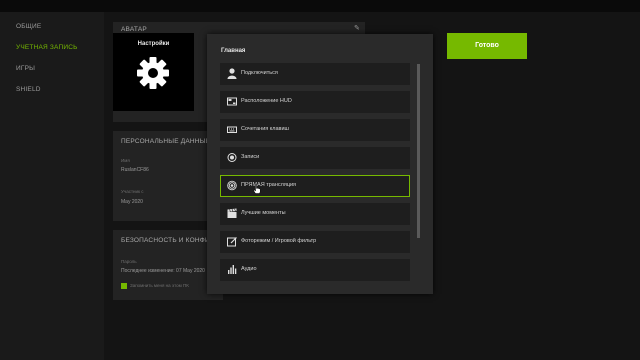  I want to click on password-label: Пароль, so click(129, 261).